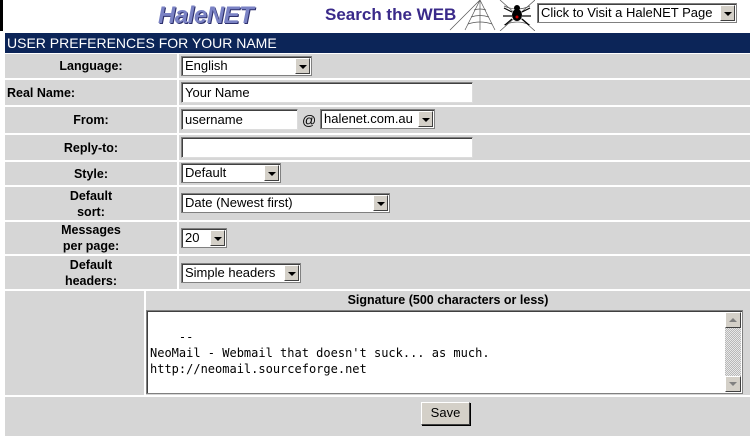 This screenshot has width=750, height=436. Describe the element at coordinates (464, 272) in the screenshot. I see `headers-cell: Simple headers` at that location.